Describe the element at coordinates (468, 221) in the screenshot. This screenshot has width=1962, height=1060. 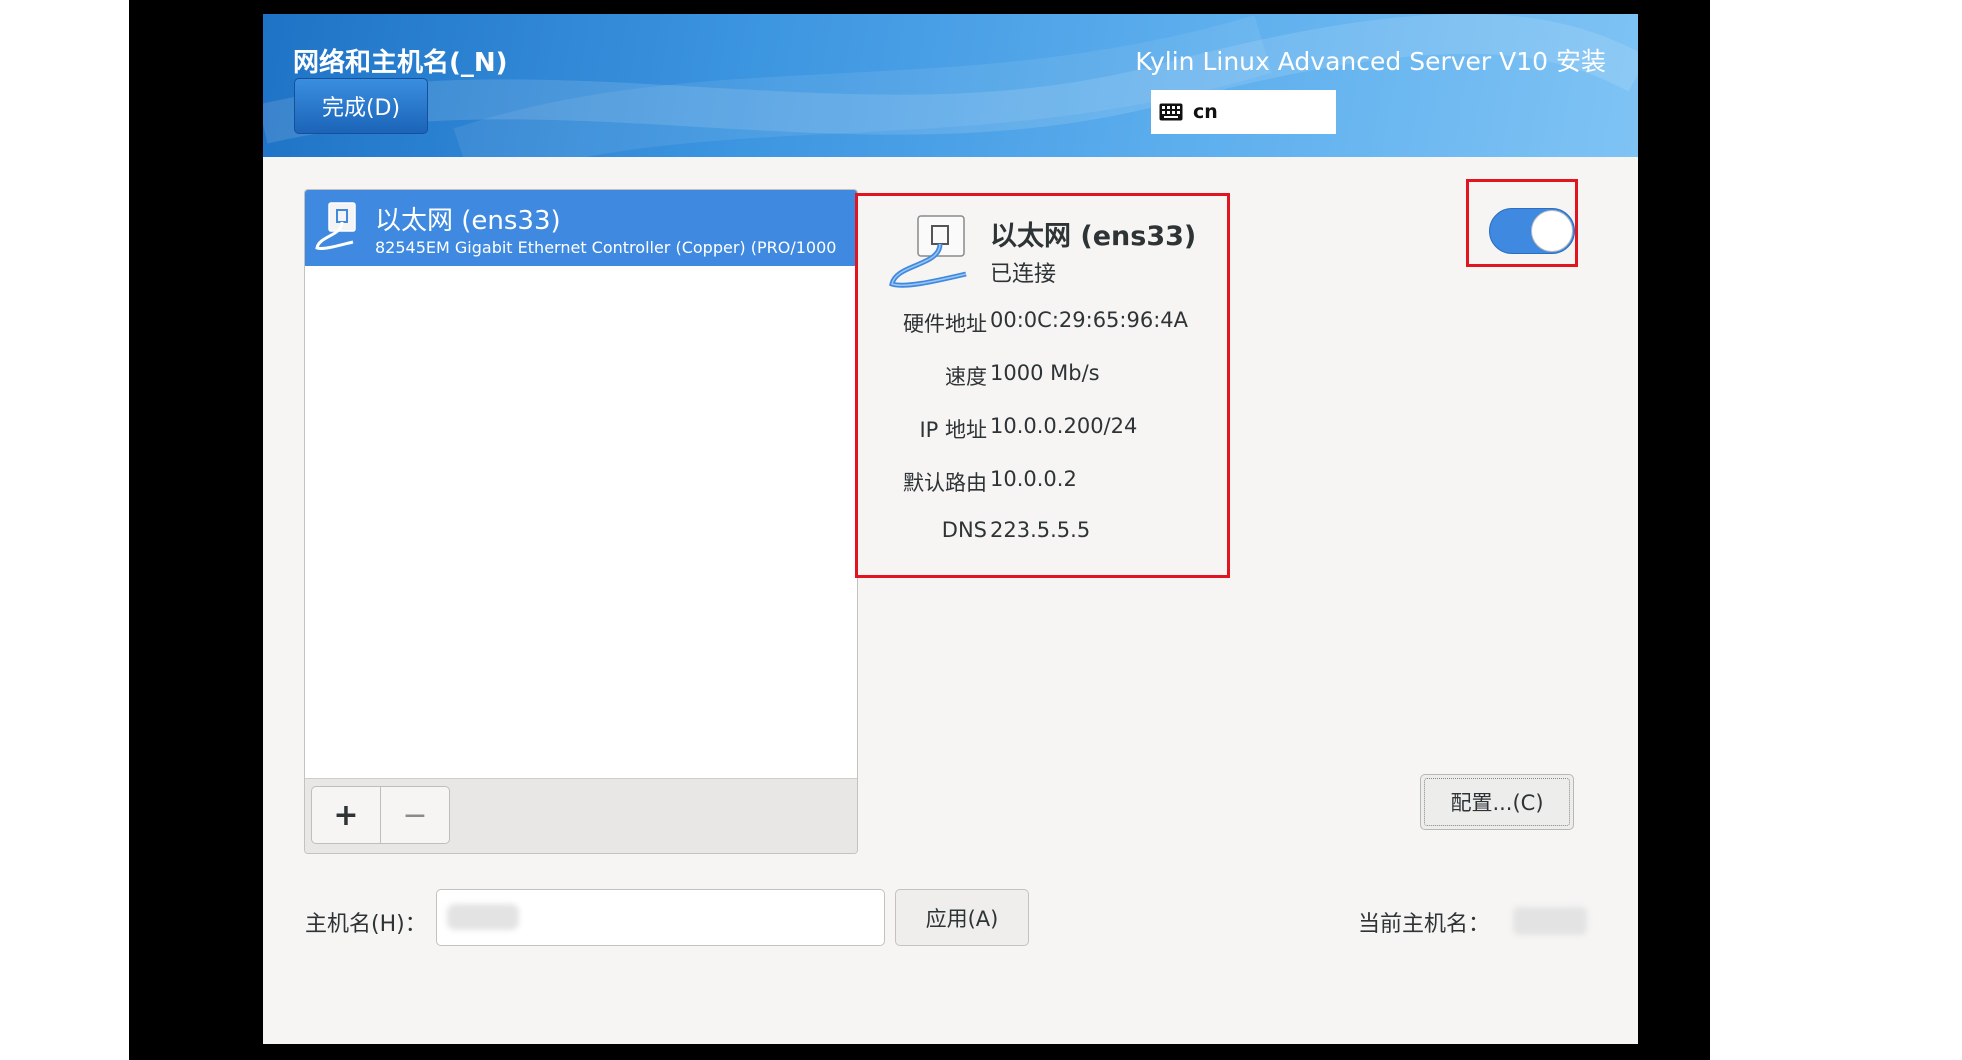
I see `device-name: 以太网 (ens33)` at that location.